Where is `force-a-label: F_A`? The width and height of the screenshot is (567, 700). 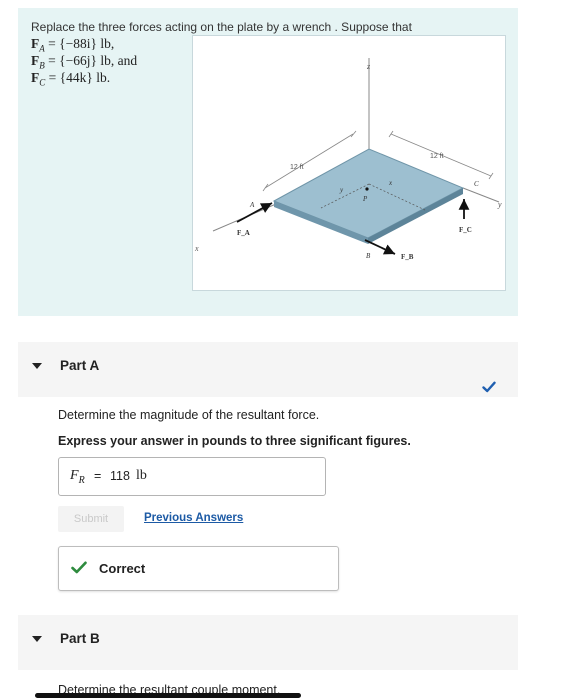
force-a-label: F_A is located at coordinates (243, 233).